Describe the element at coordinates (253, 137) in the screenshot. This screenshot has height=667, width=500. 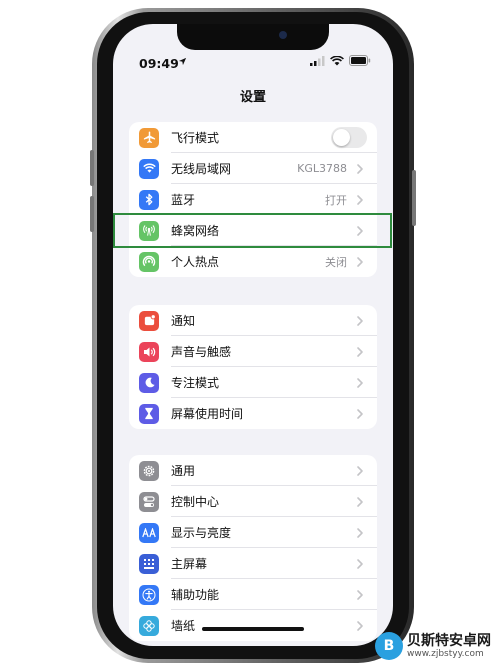
I see `row-airplane-mode: 飞行模式` at that location.